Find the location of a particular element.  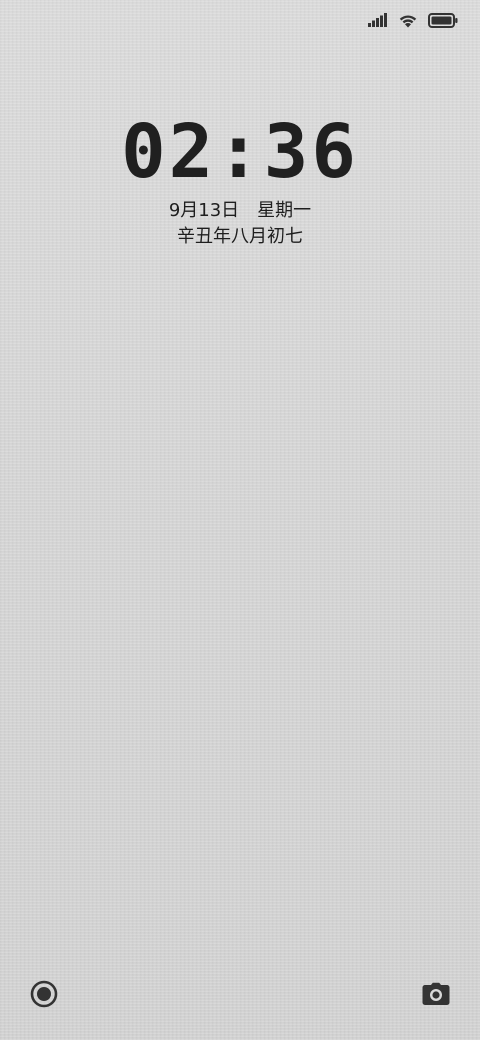

battery-full-icon is located at coordinates (443, 20).